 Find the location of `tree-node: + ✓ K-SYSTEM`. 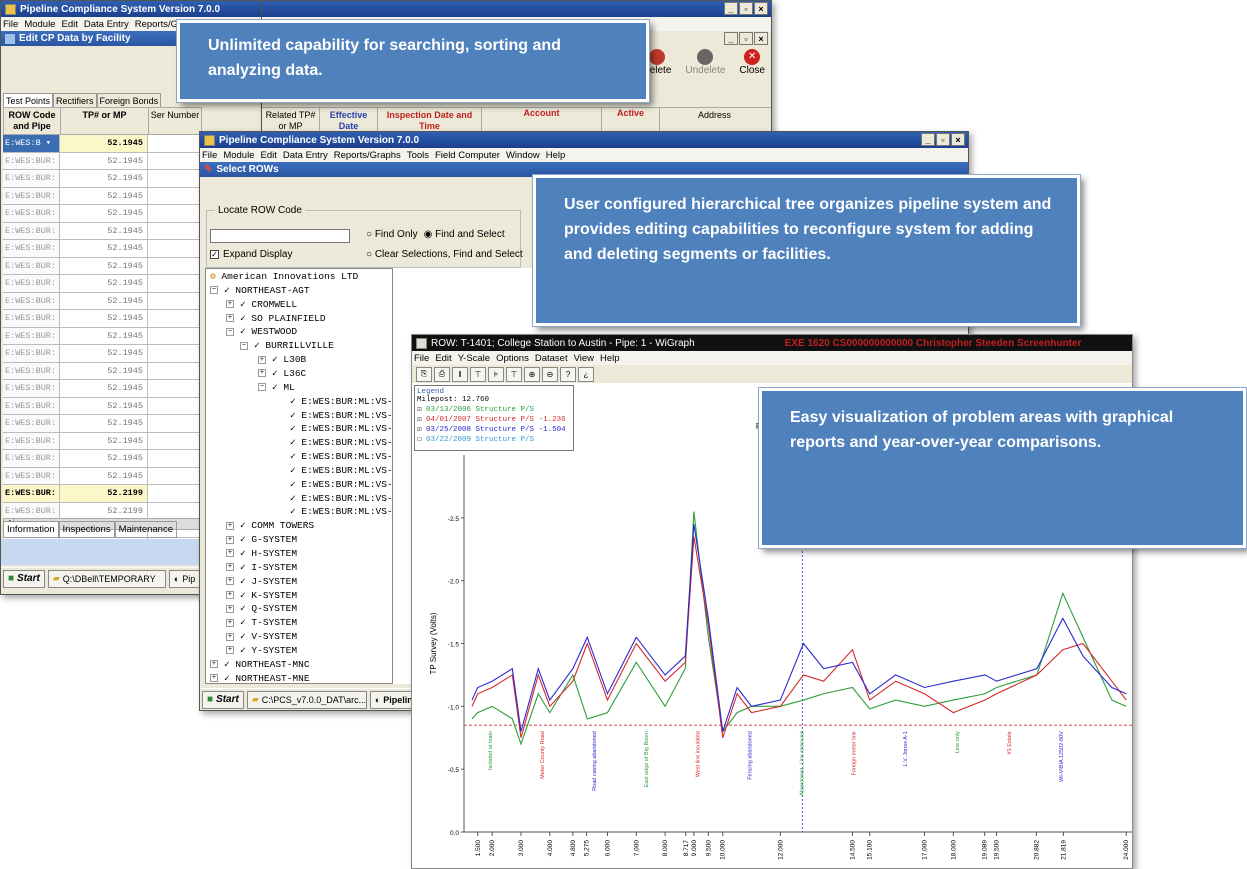

tree-node: + ✓ K-SYSTEM is located at coordinates (261, 595).